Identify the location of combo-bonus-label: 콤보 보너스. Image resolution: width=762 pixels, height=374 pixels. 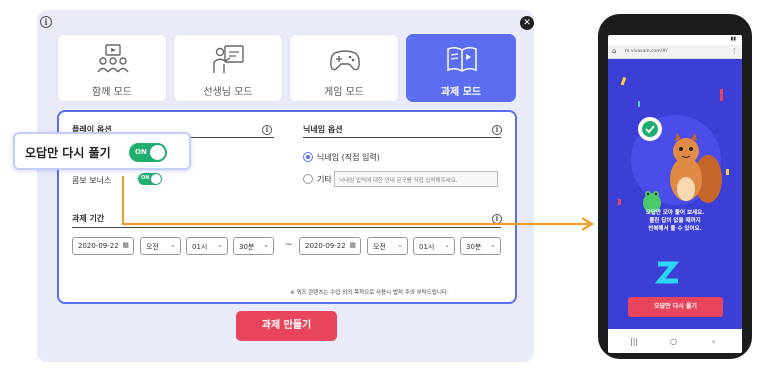
(92, 180).